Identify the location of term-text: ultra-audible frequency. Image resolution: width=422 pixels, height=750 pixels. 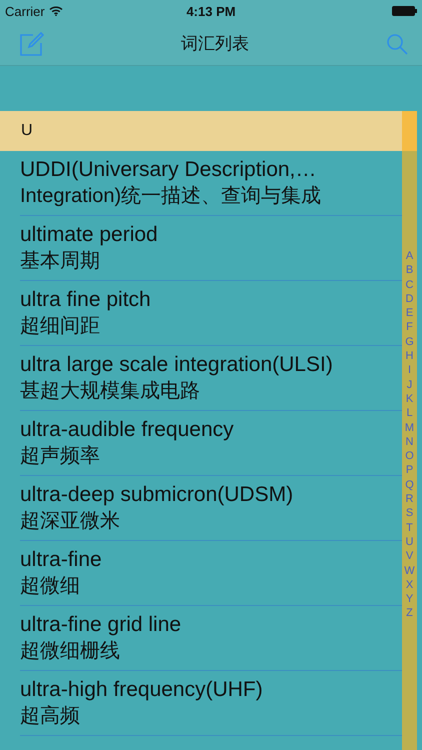
(127, 430).